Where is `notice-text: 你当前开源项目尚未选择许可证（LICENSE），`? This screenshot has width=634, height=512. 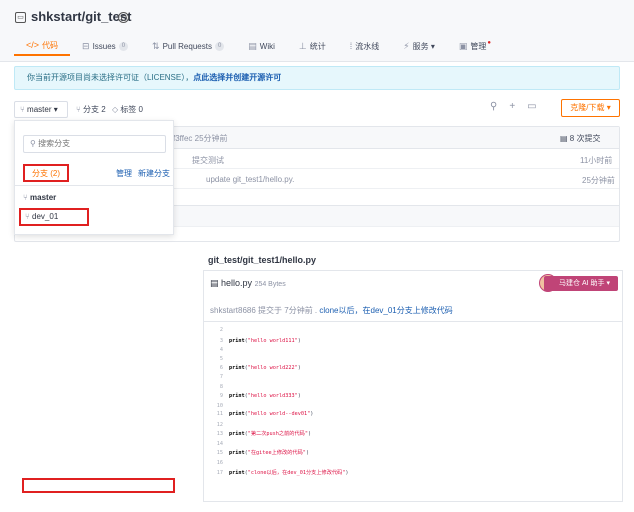
notice-text: 你当前开源项目尚未选择许可证（LICENSE）， is located at coordinates (110, 77).